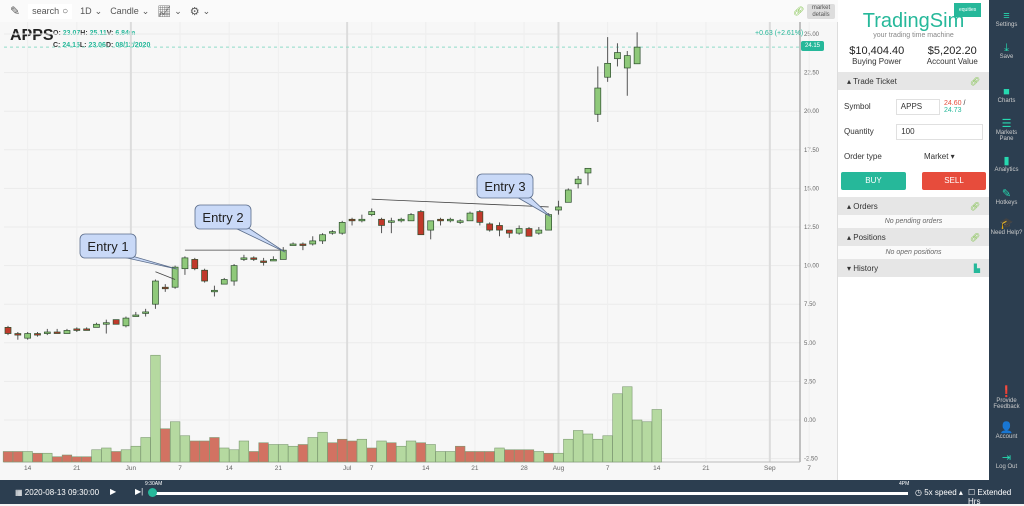 Image resolution: width=1024 pixels, height=506 pixels. What do you see at coordinates (1006, 51) in the screenshot?
I see `nav-save: ⤓ Save` at bounding box center [1006, 51].